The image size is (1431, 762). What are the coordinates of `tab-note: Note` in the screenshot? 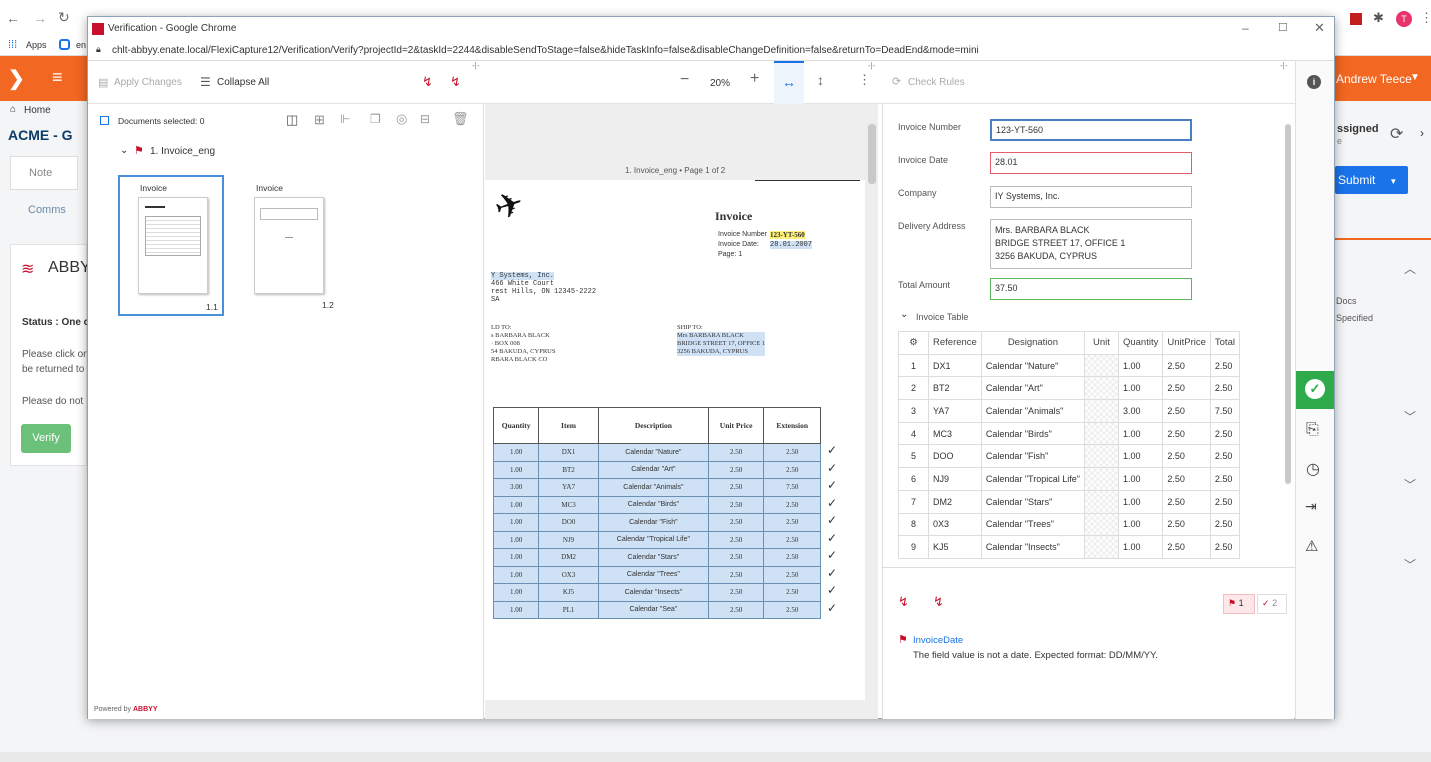 It's located at (44, 173).